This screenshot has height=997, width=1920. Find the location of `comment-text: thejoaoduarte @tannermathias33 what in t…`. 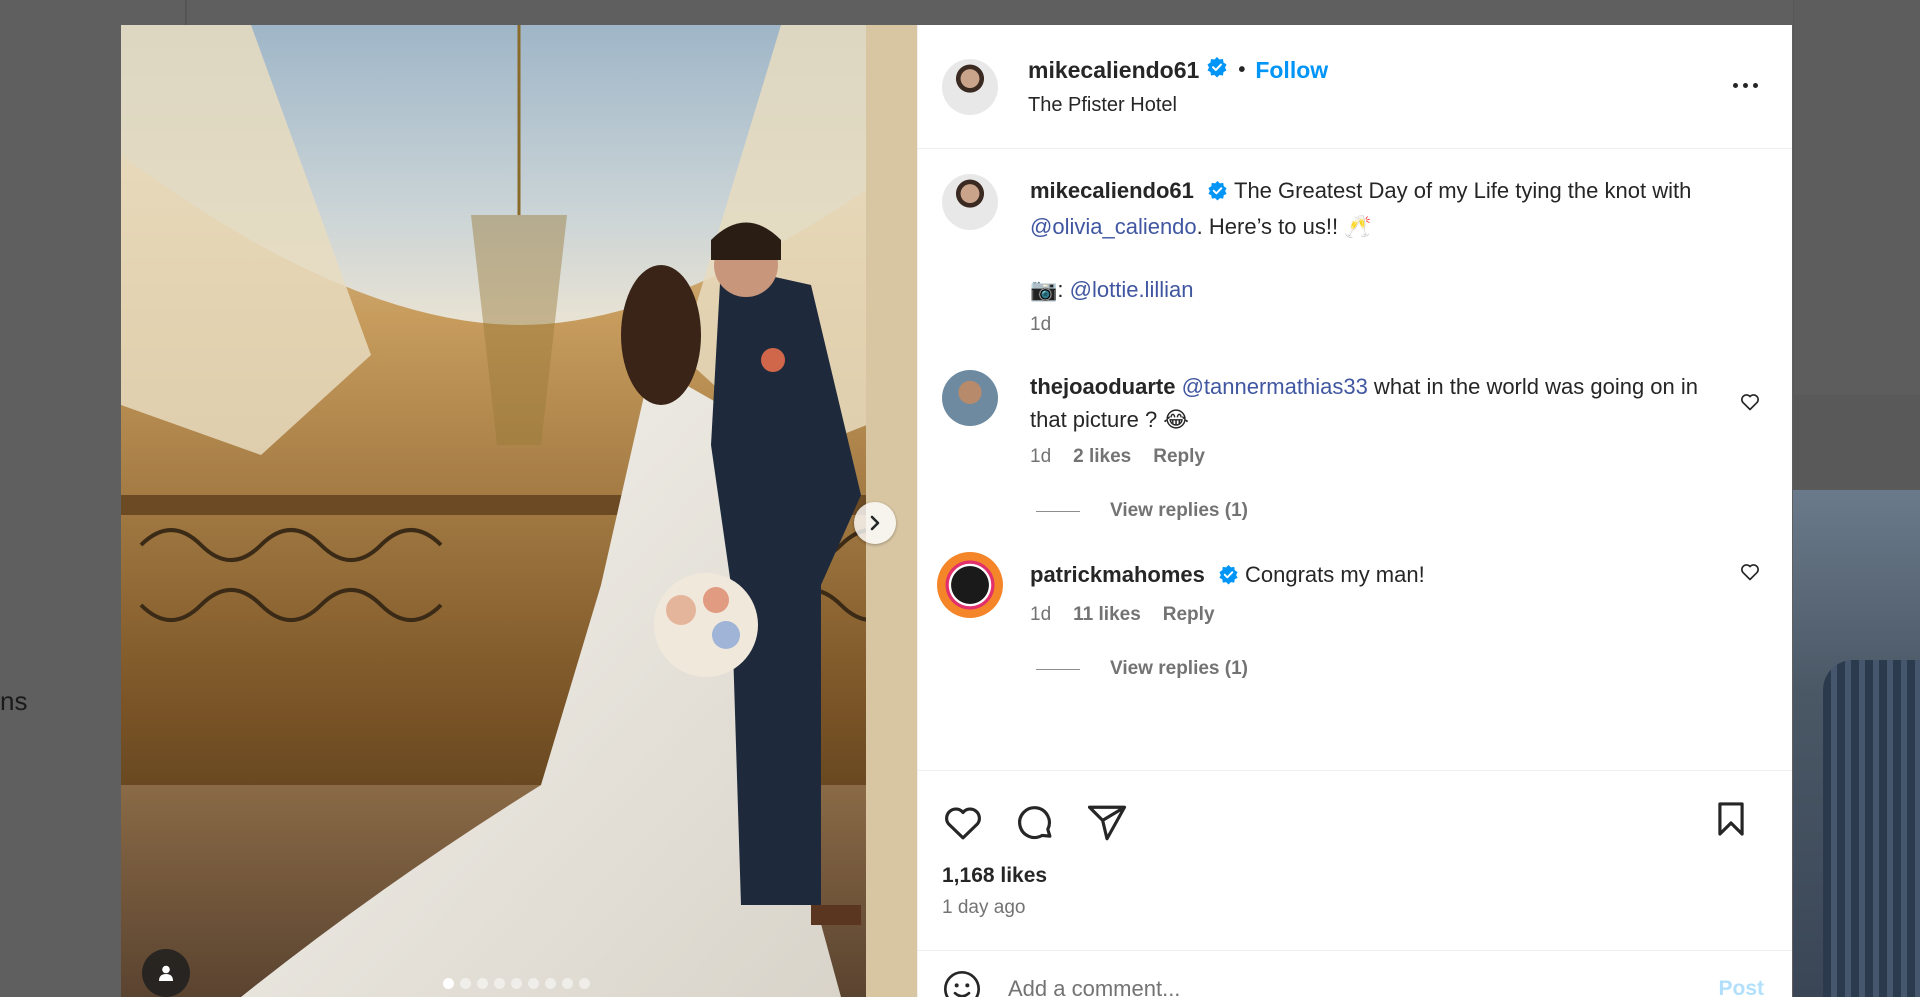

comment-text: thejoaoduarte @tannermathias33 what in t… is located at coordinates (1369, 403).